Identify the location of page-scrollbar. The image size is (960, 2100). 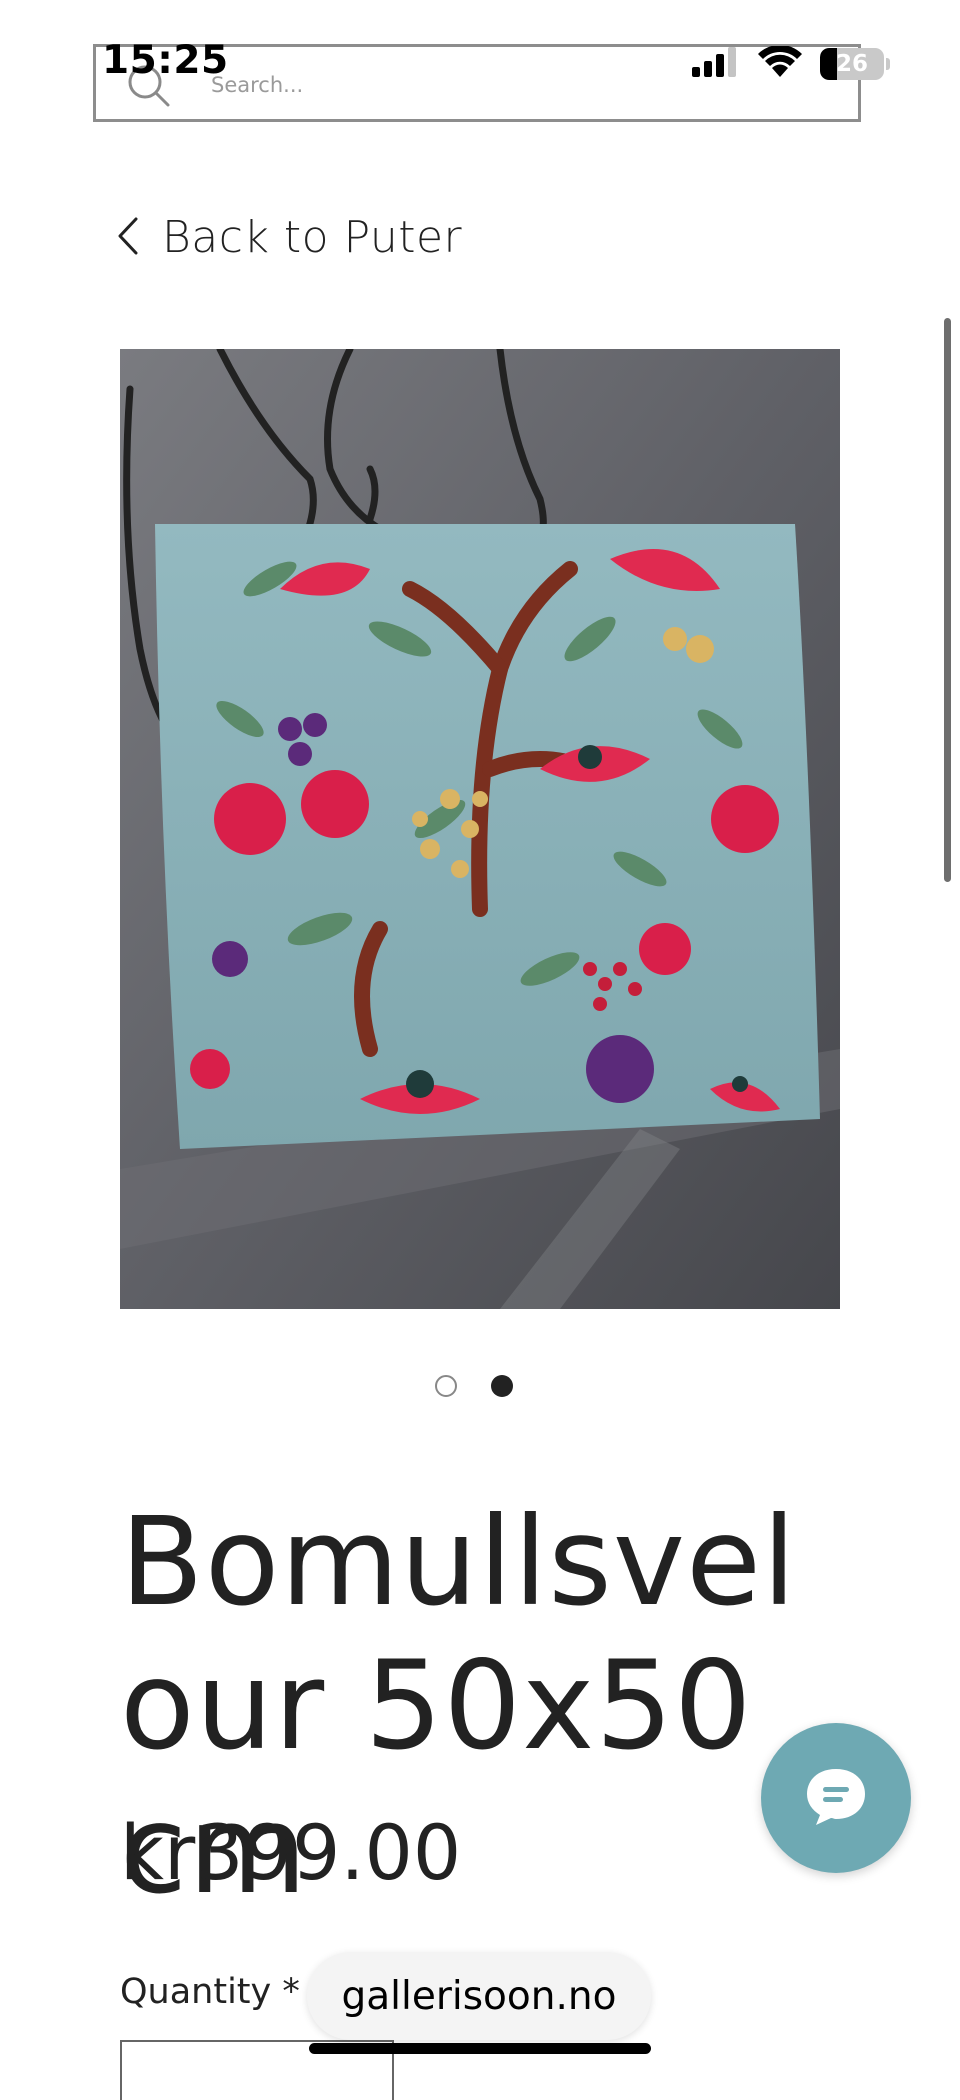
(947, 600).